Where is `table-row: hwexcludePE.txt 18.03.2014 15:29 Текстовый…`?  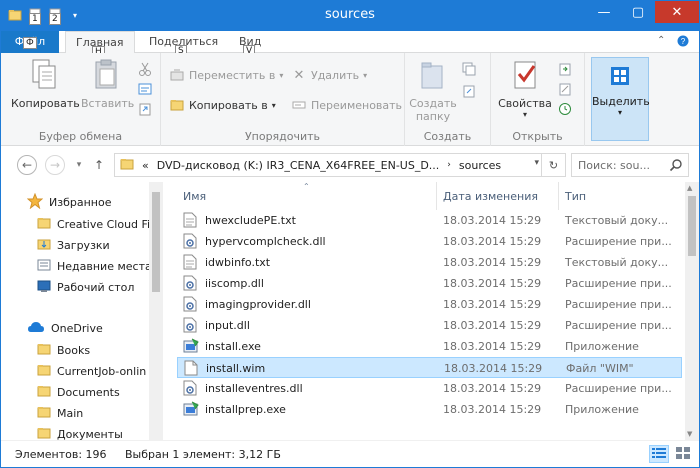
table-row: hwexcludePE.txt 18.03.2014 15:29 Текстовый… is located at coordinates (429, 220).